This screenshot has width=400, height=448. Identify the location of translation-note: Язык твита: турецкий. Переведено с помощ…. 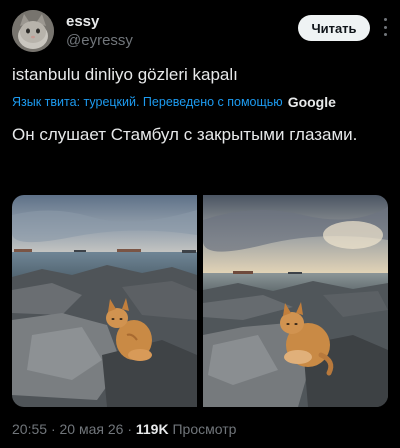
(174, 102).